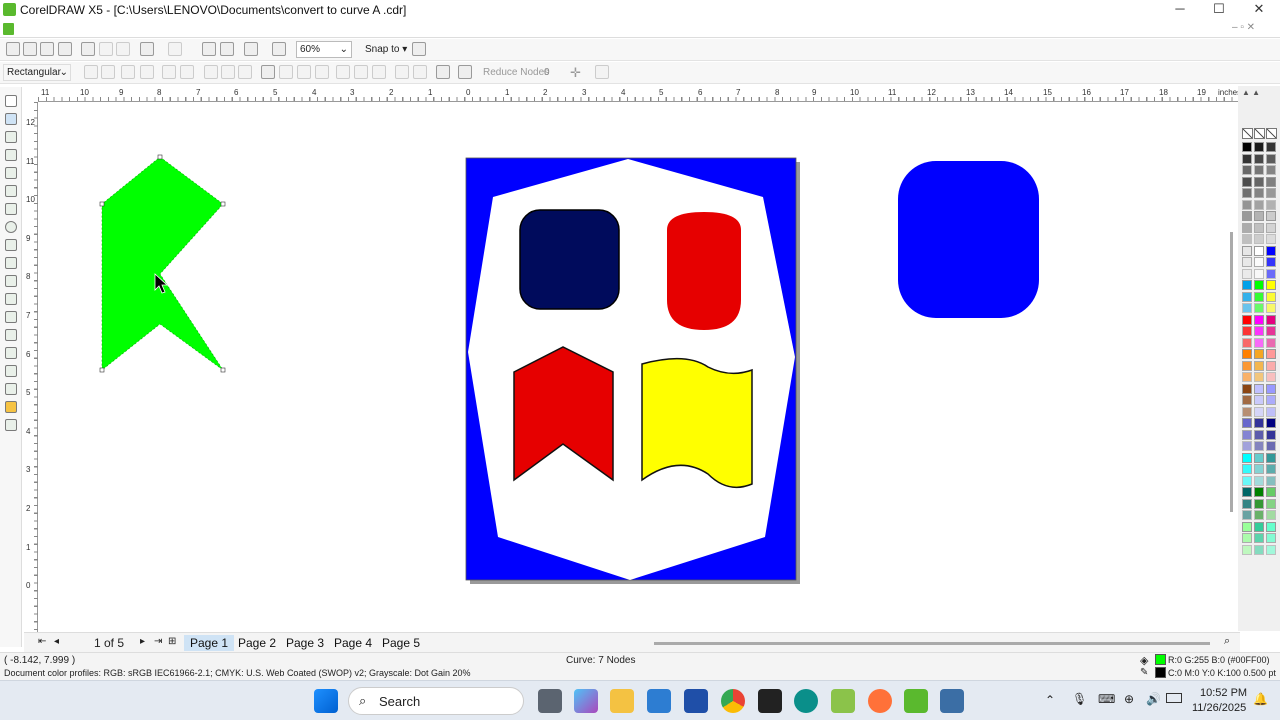 Image resolution: width=1280 pixels, height=720 pixels. I want to click on zoom-page-icon: ⌕, so click(1227, 641).